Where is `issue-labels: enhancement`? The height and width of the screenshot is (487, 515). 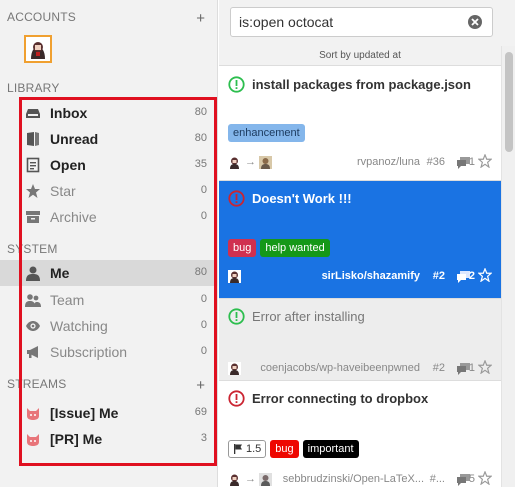 issue-labels: enhancement is located at coordinates (266, 133).